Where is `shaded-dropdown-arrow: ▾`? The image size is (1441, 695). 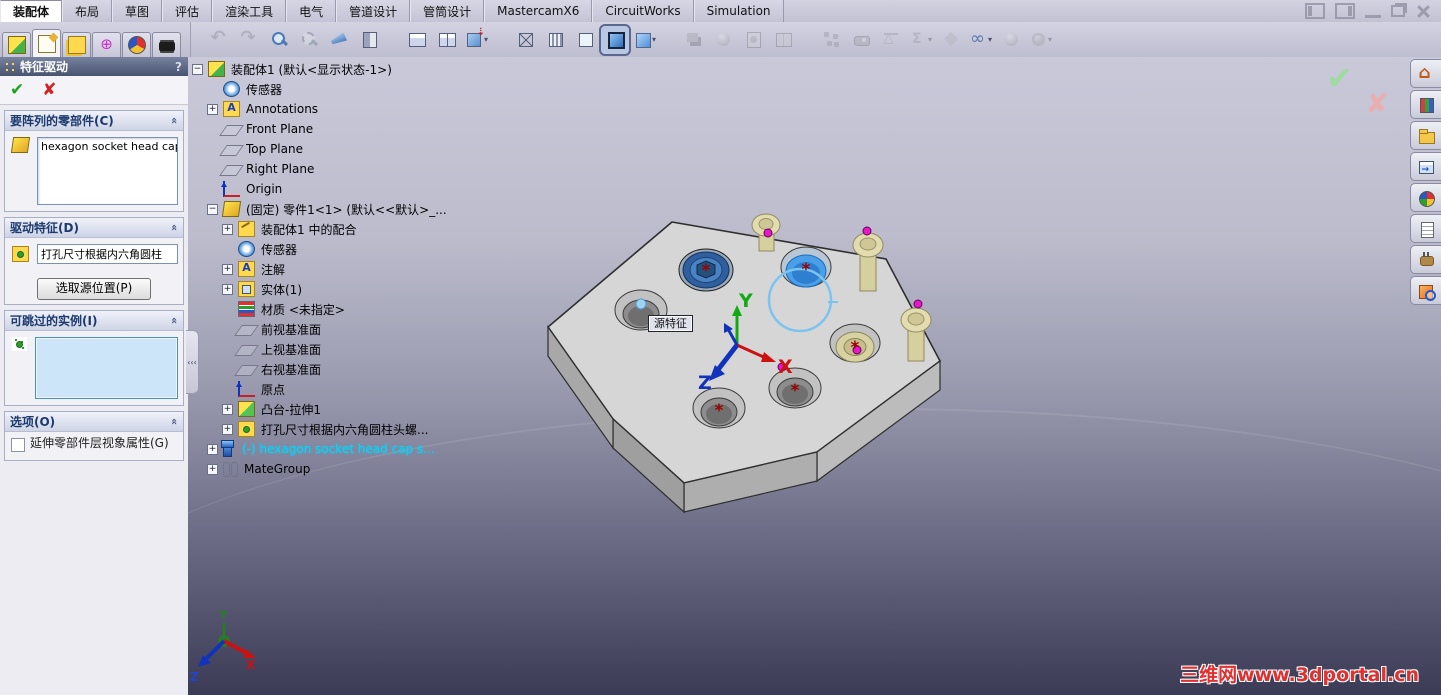
shaded-dropdown-arrow: ▾ is located at coordinates (654, 39).